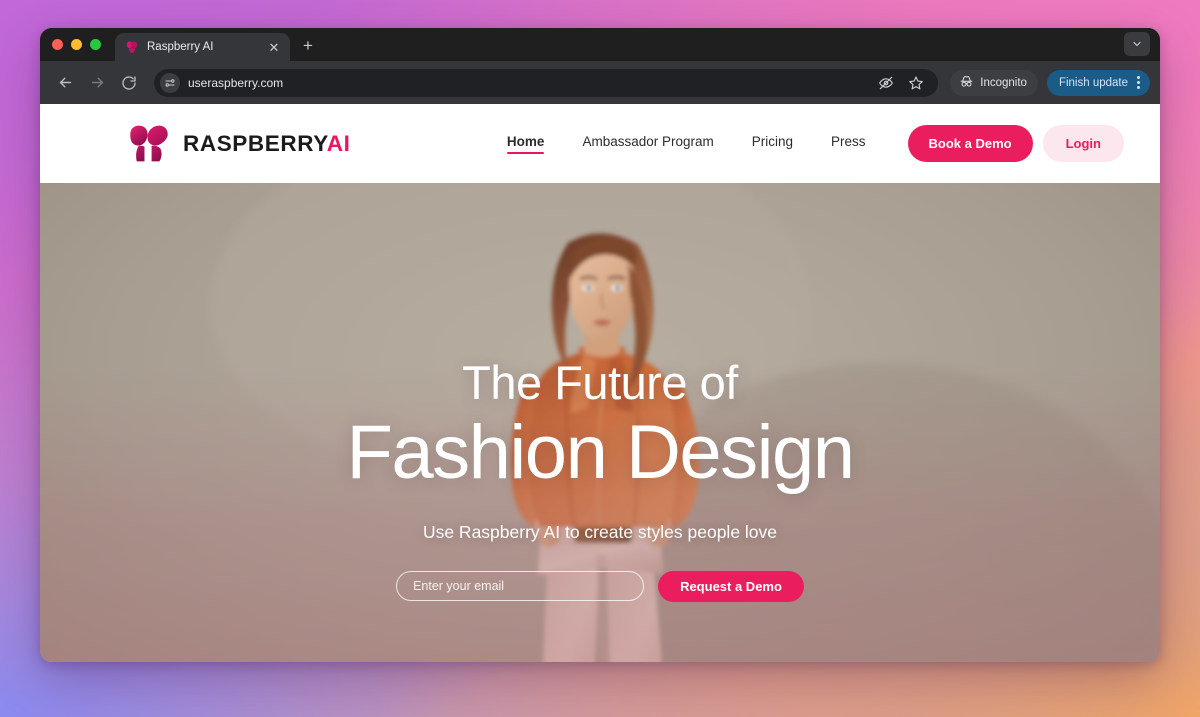  Describe the element at coordinates (546, 82) in the screenshot. I see `address-bar: useraspberry.com` at that location.